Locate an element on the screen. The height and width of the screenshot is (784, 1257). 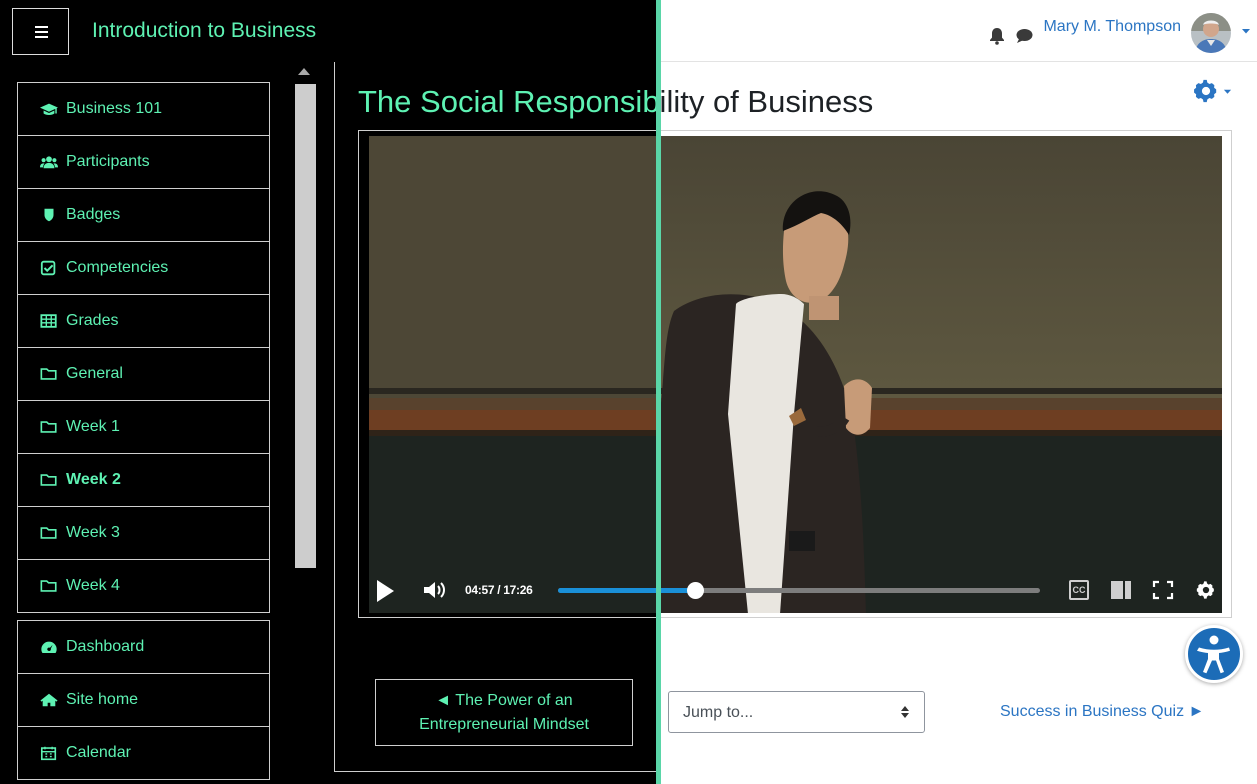
nav-item-label: Grades is located at coordinates (92, 320).